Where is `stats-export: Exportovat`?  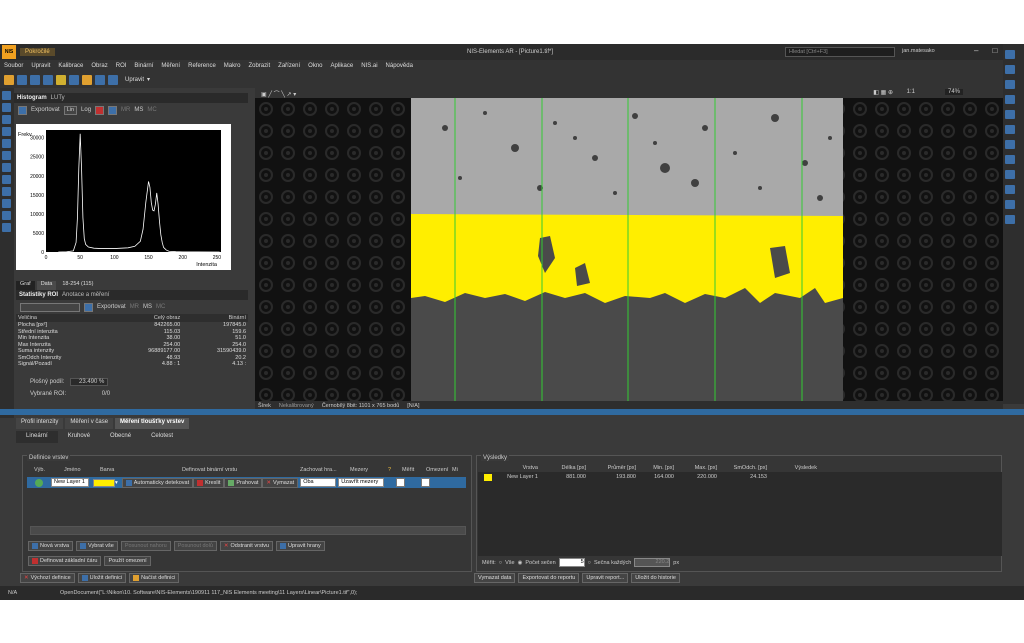
stats-export: Exportovat is located at coordinates (111, 307).